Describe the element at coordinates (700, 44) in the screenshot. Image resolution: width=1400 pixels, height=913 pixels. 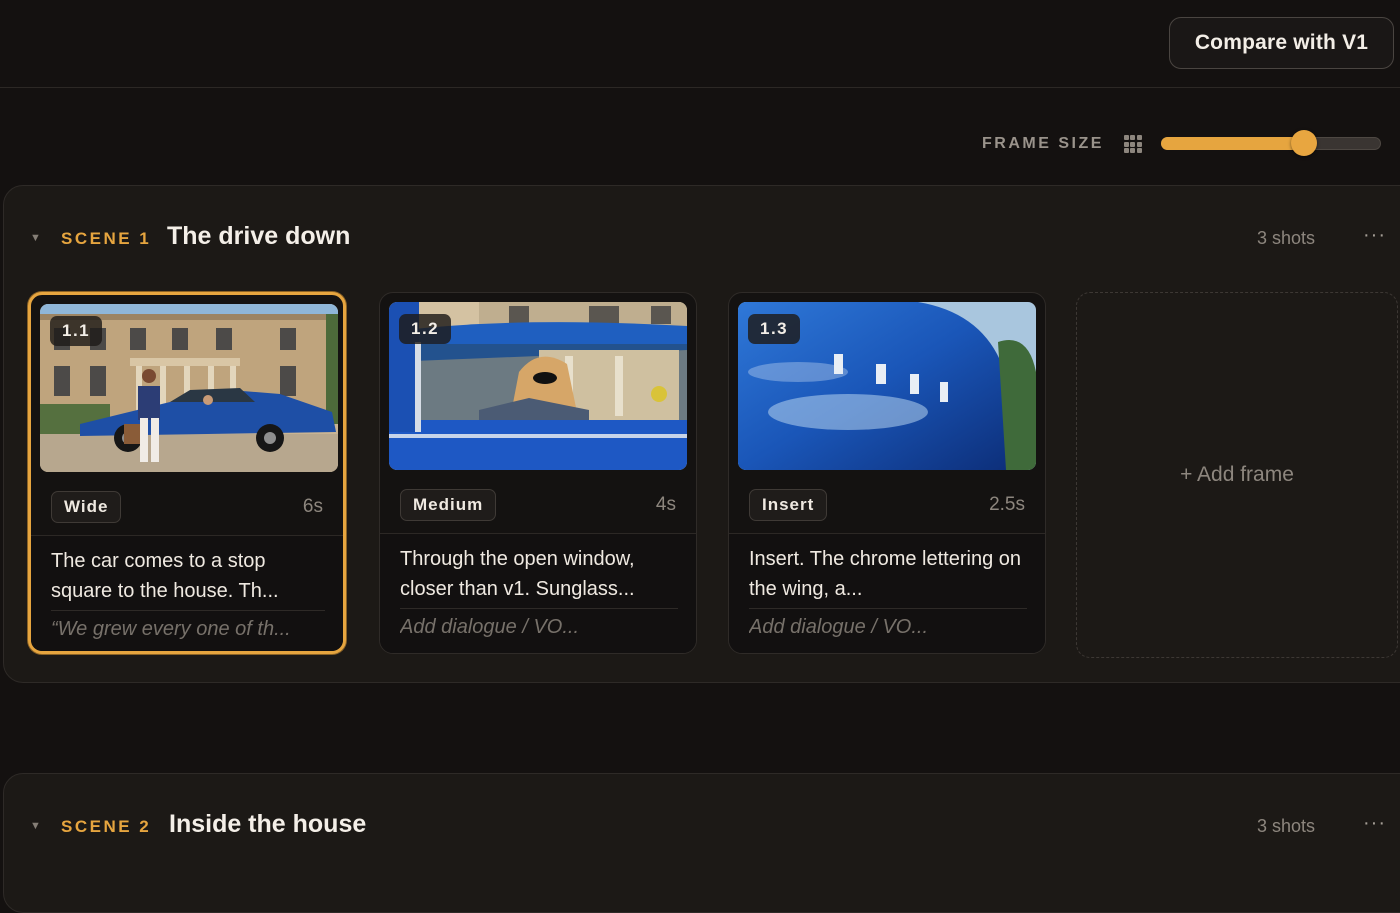
I see `top-bar: Compare with V1` at that location.